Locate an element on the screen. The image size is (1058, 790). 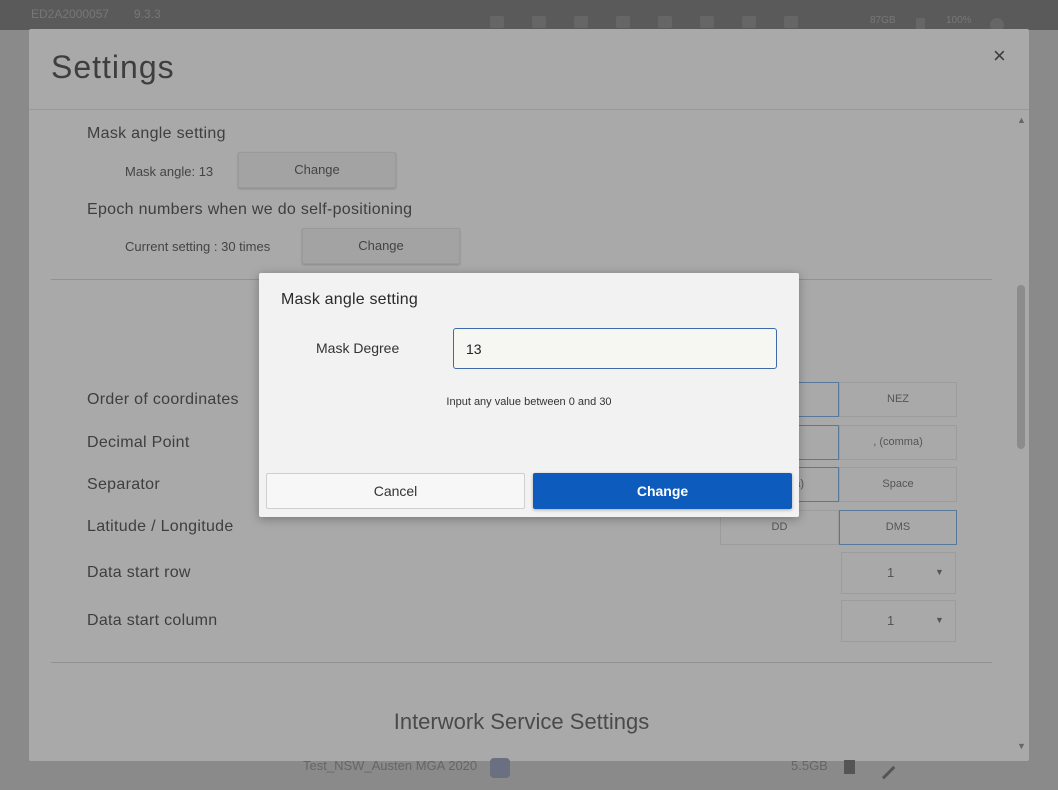
toolbar-icons is located at coordinates (644, 22).